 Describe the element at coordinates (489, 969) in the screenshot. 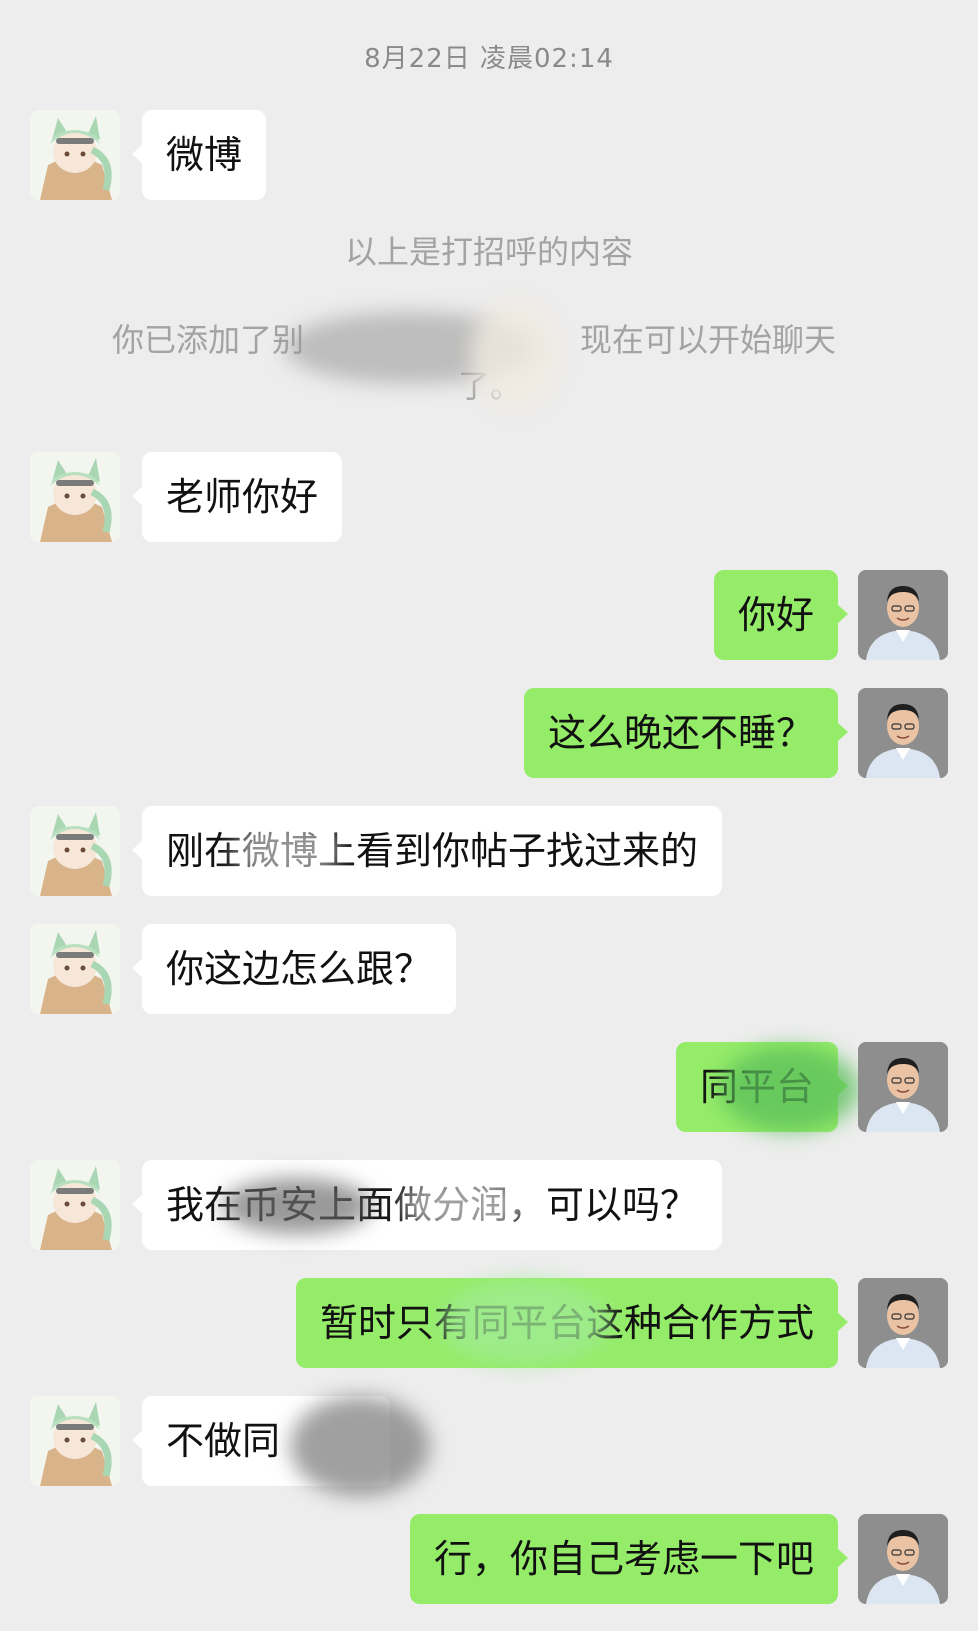

I see `message-row: 你这边怎么跟？` at that location.